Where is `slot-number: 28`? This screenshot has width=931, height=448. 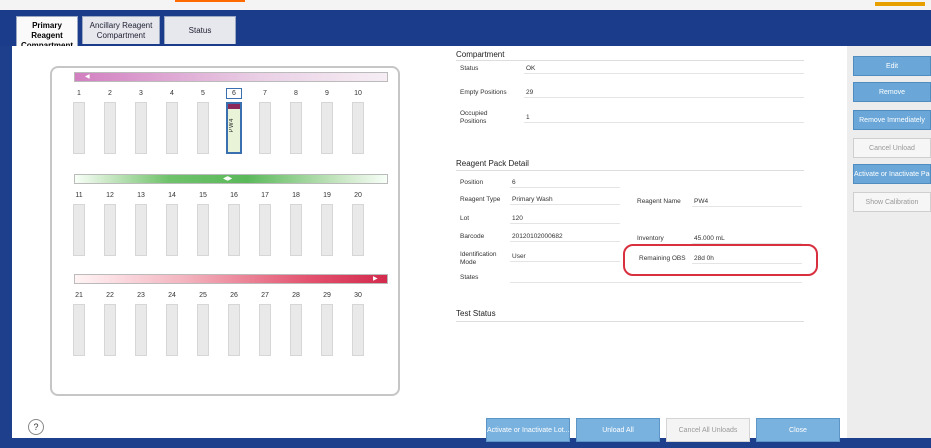
slot-number: 28 is located at coordinates (296, 295).